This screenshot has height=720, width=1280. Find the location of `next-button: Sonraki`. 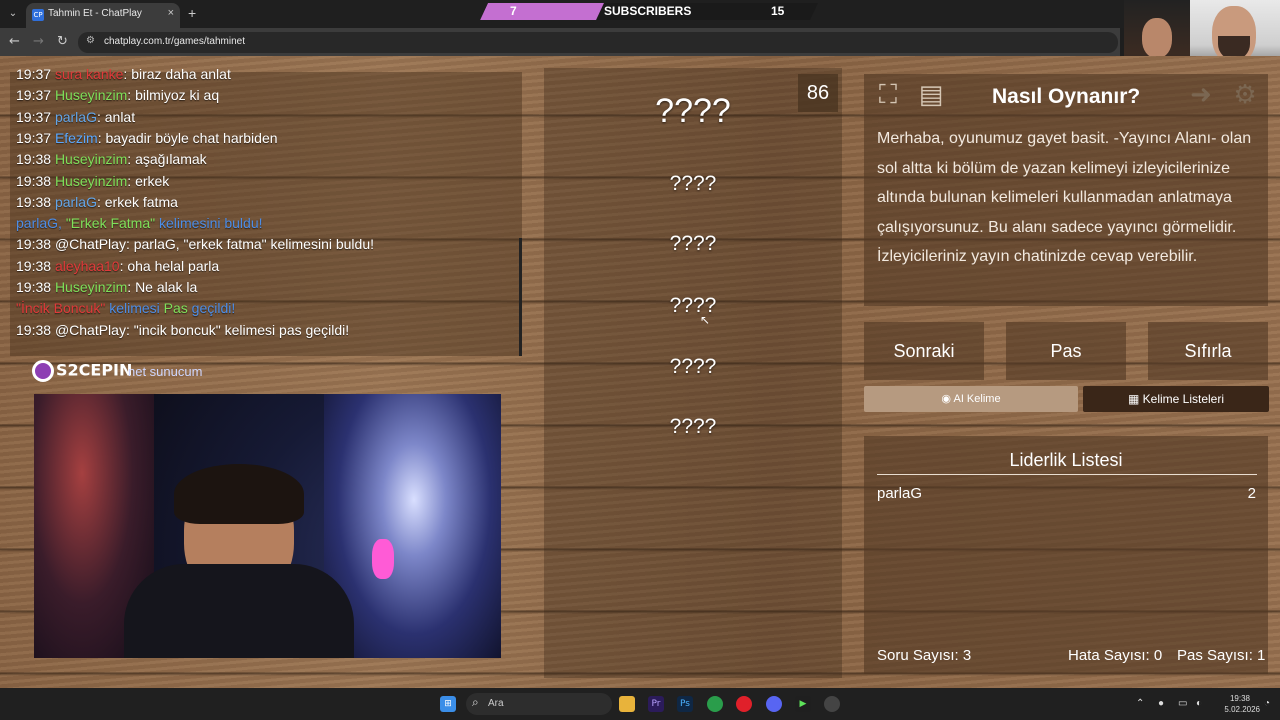

next-button: Sonraki is located at coordinates (924, 351).